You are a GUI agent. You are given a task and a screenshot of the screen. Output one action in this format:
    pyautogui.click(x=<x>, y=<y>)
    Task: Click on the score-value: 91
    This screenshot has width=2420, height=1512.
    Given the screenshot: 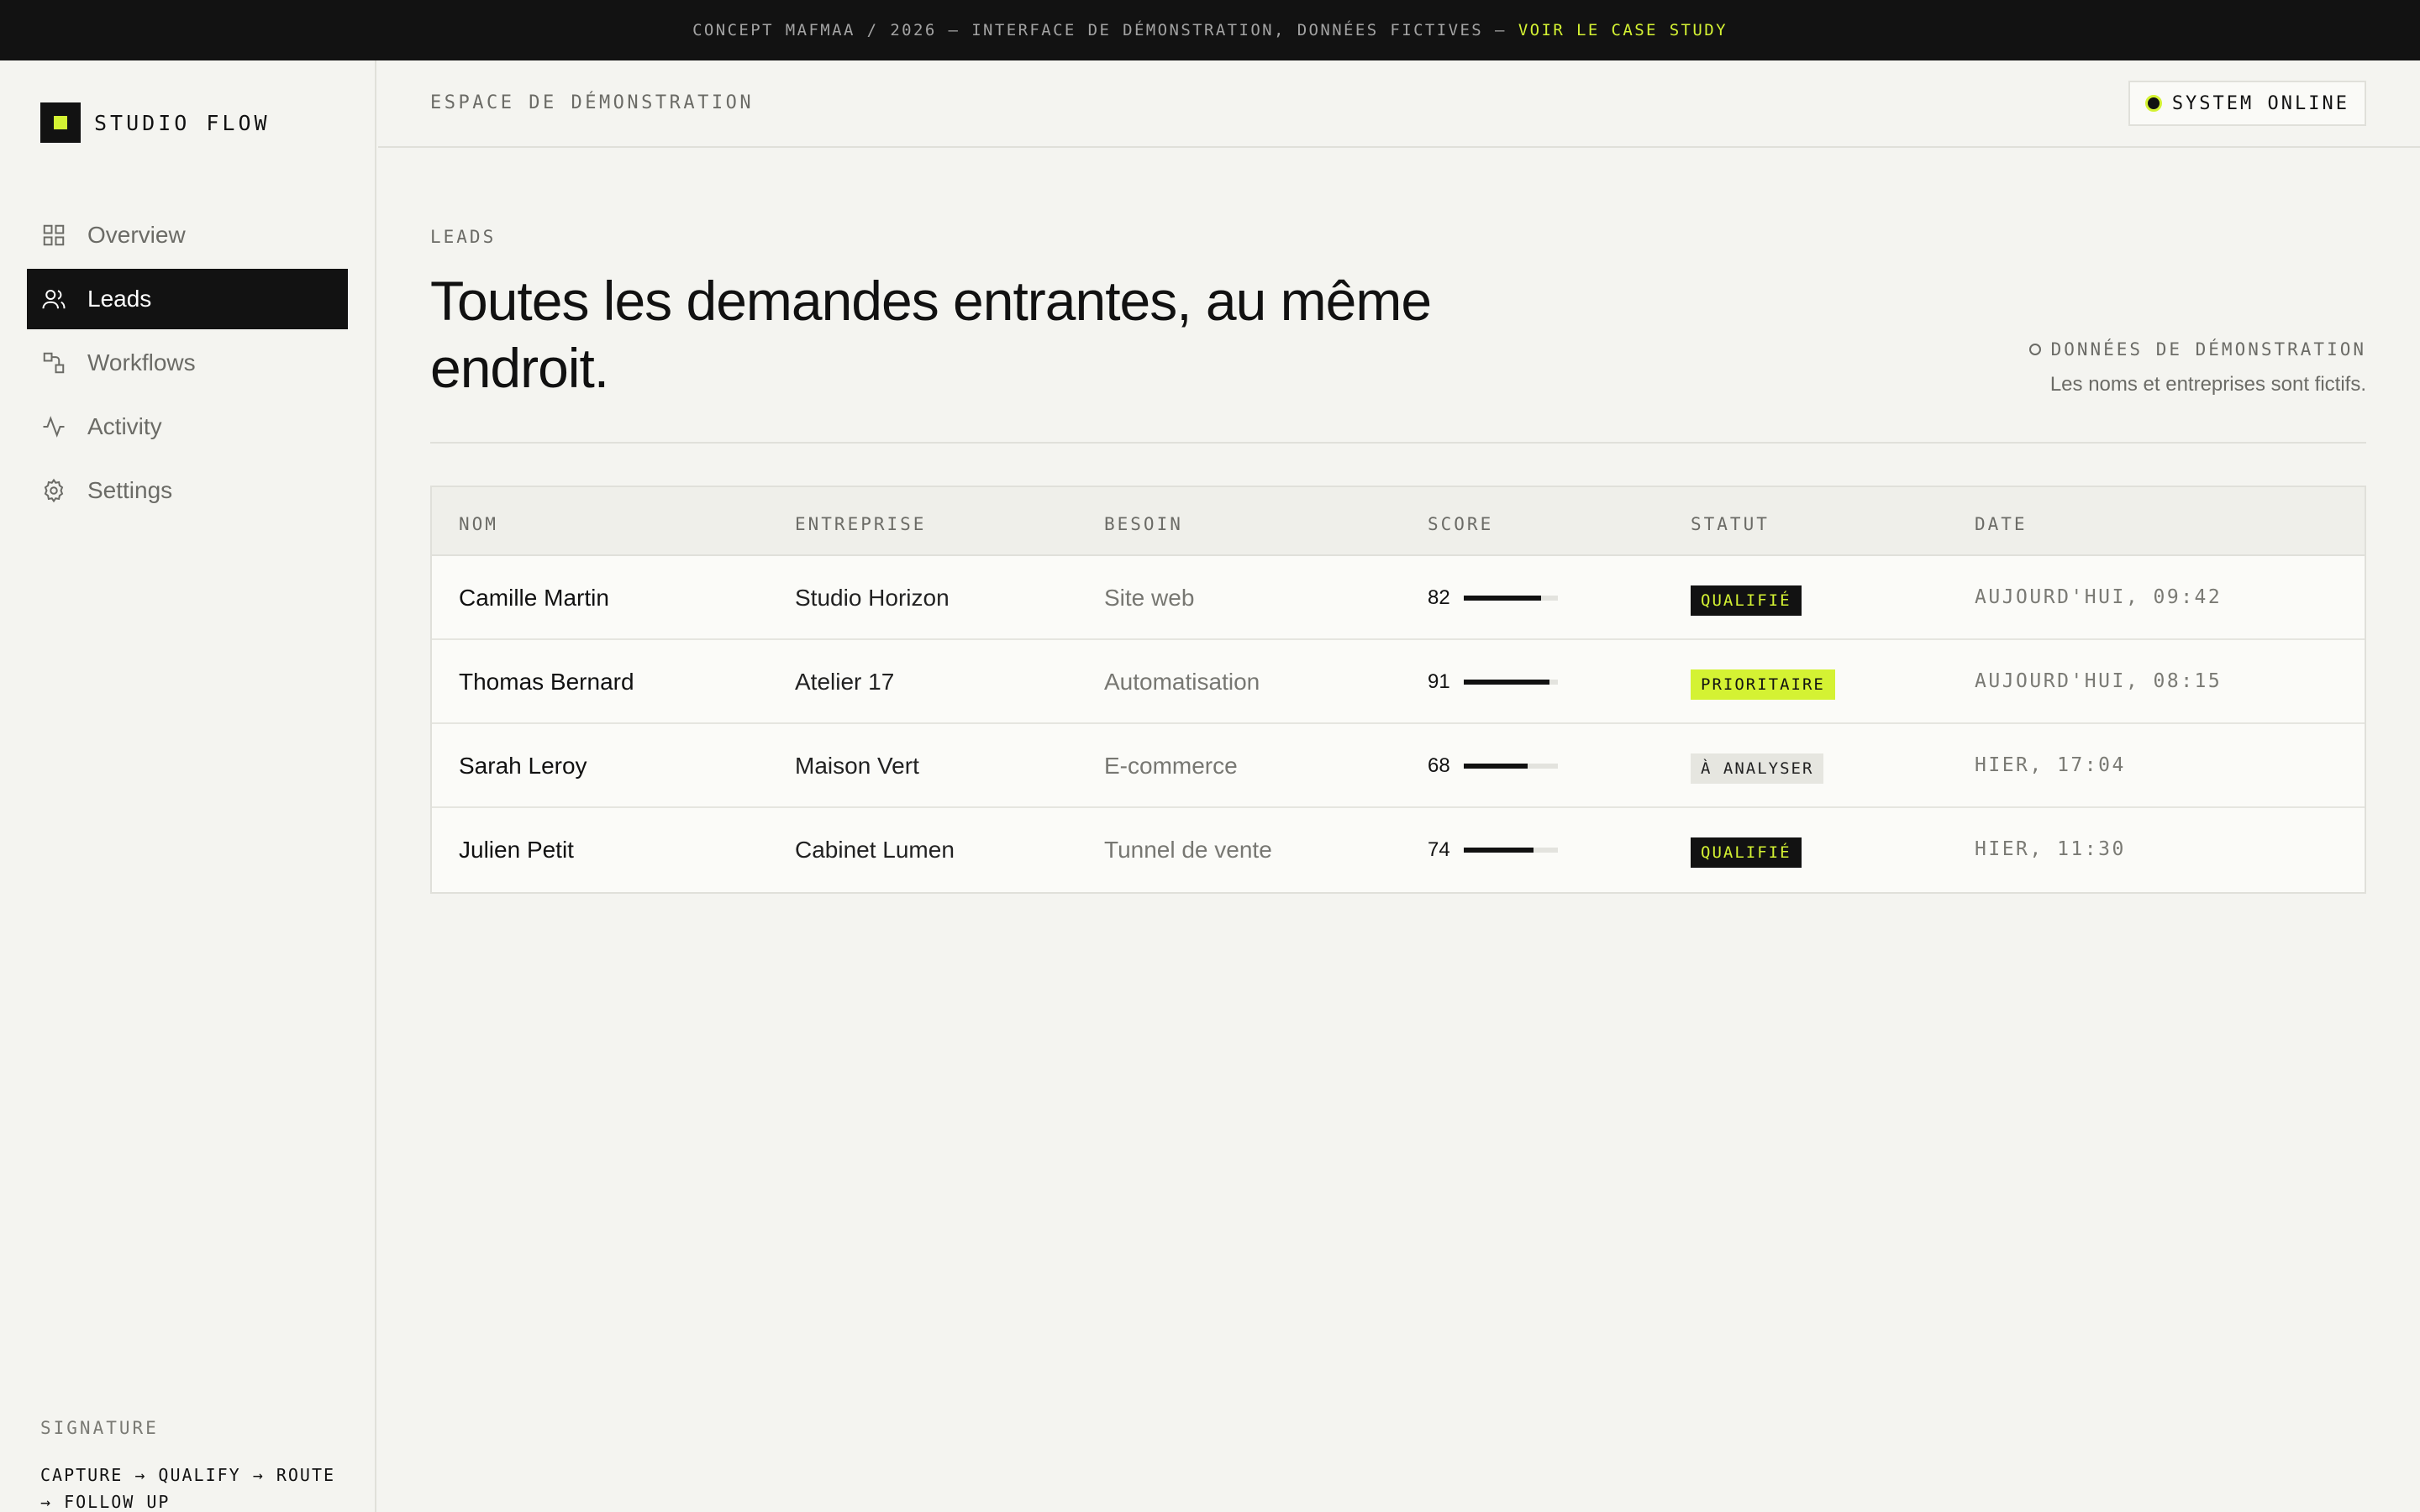 What is the action you would take?
    pyautogui.click(x=1439, y=681)
    